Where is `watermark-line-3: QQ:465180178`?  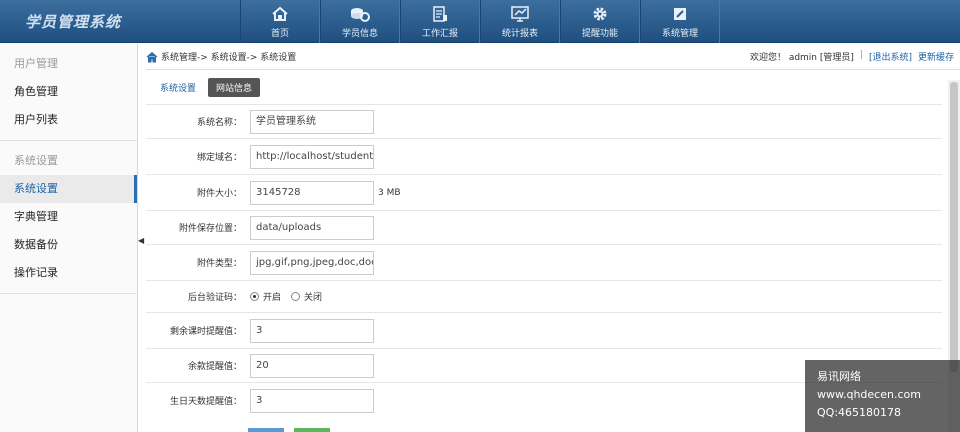
watermark-line-3: QQ:465180178 is located at coordinates (859, 412).